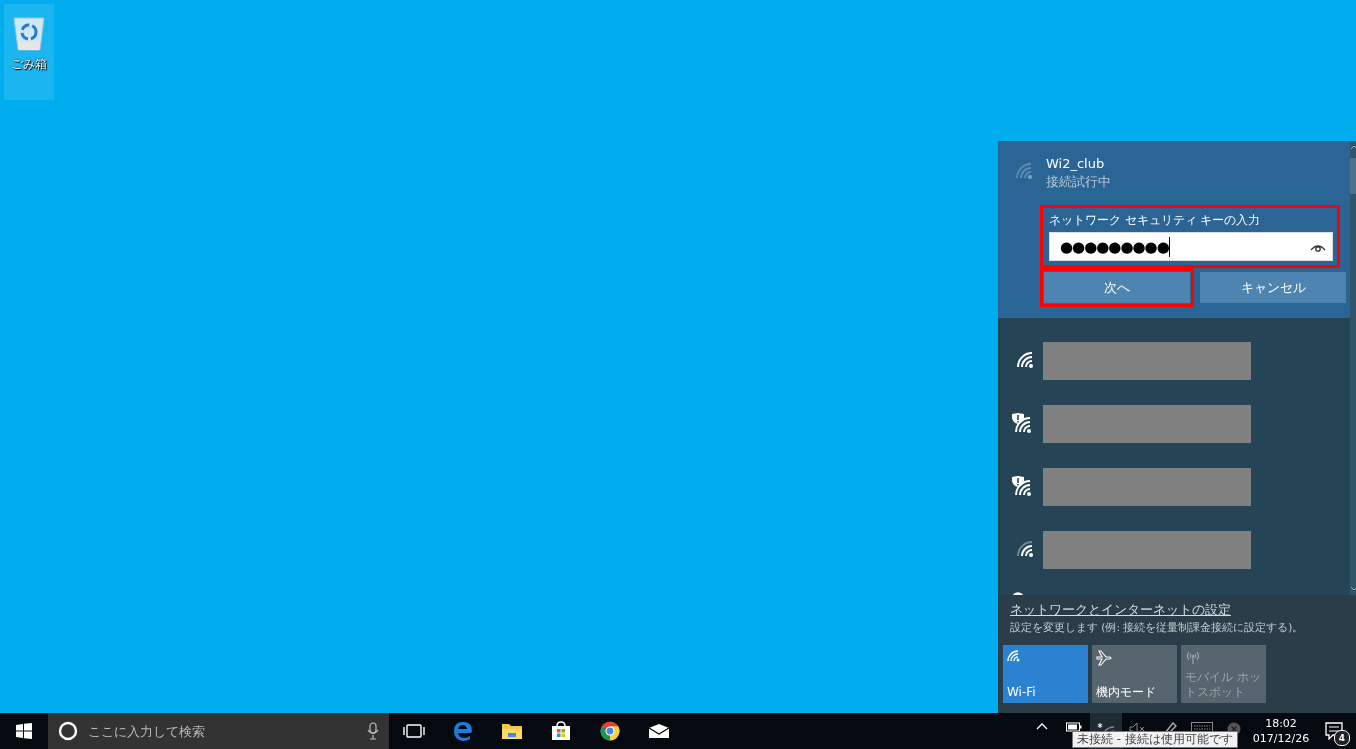  Describe the element at coordinates (1076, 164) in the screenshot. I see `network-name: Wi2_club` at that location.